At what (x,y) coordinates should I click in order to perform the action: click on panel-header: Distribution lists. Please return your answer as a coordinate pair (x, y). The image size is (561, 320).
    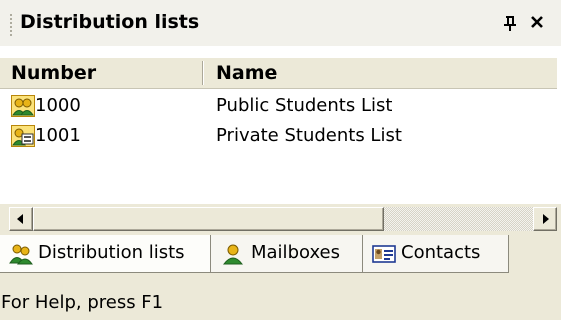
    Looking at the image, I should click on (280, 23).